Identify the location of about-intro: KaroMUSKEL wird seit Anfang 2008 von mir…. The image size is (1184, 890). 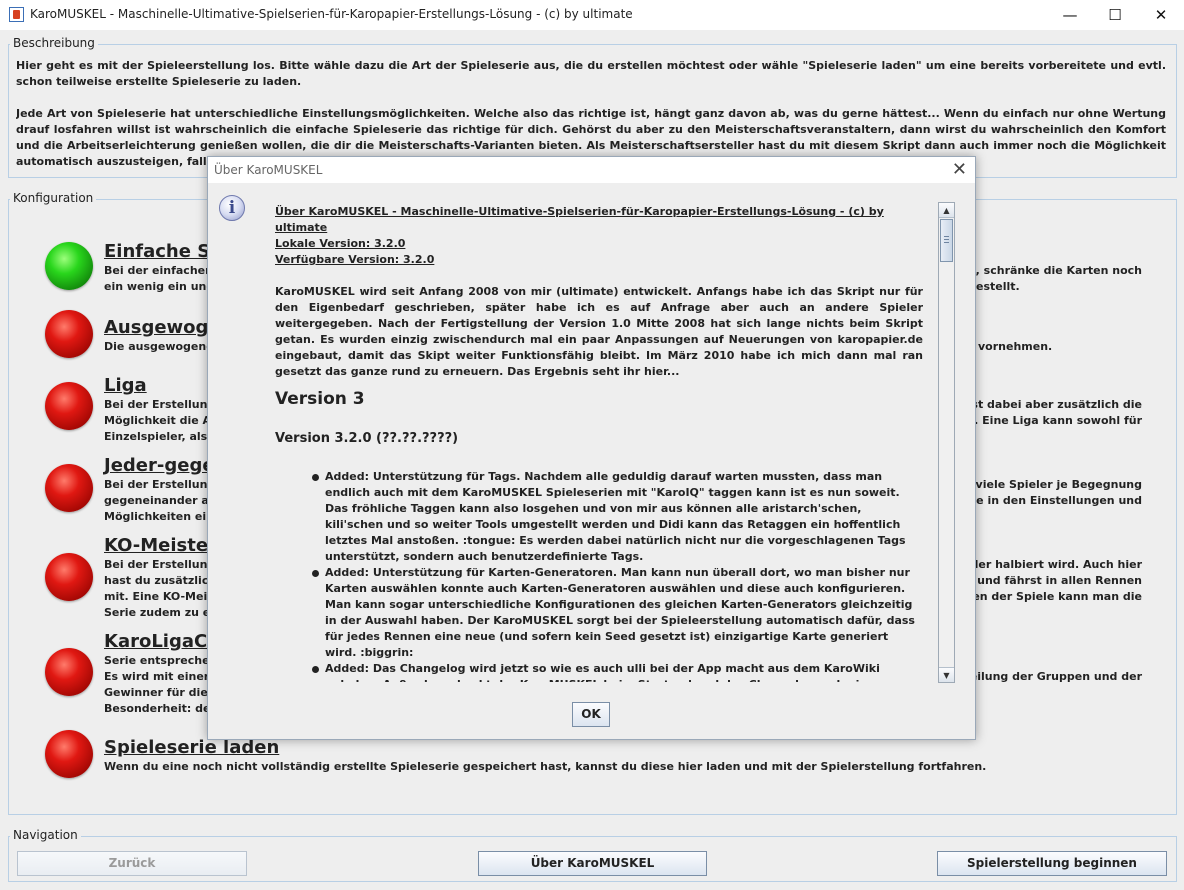
(599, 331).